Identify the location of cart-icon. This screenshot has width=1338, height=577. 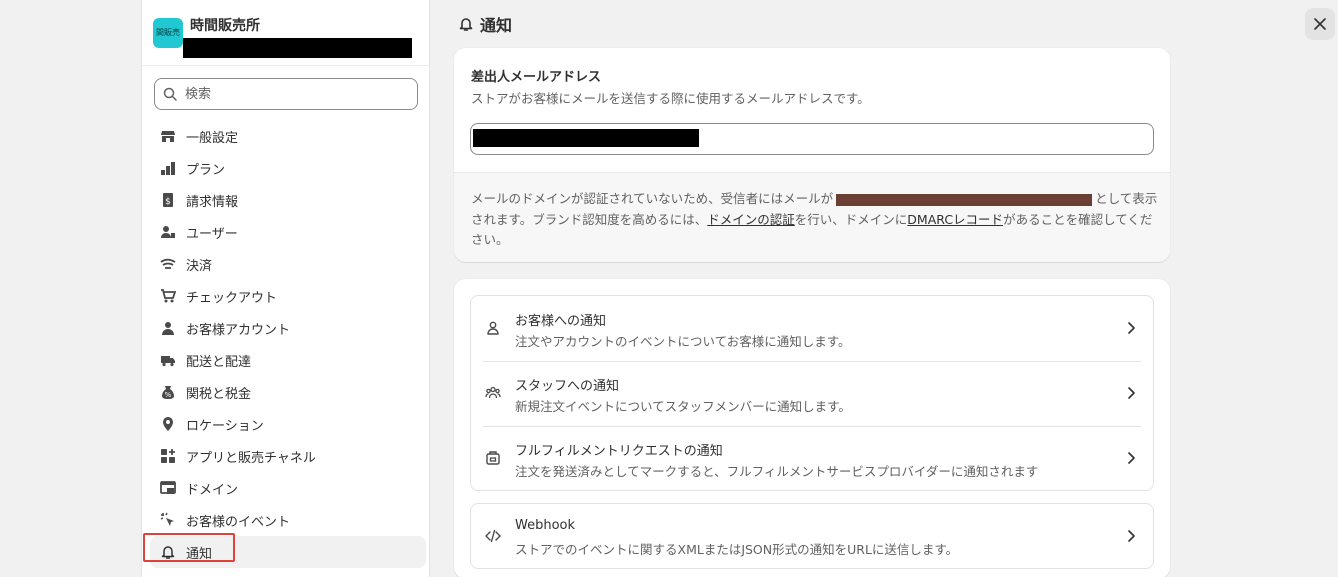
(168, 296).